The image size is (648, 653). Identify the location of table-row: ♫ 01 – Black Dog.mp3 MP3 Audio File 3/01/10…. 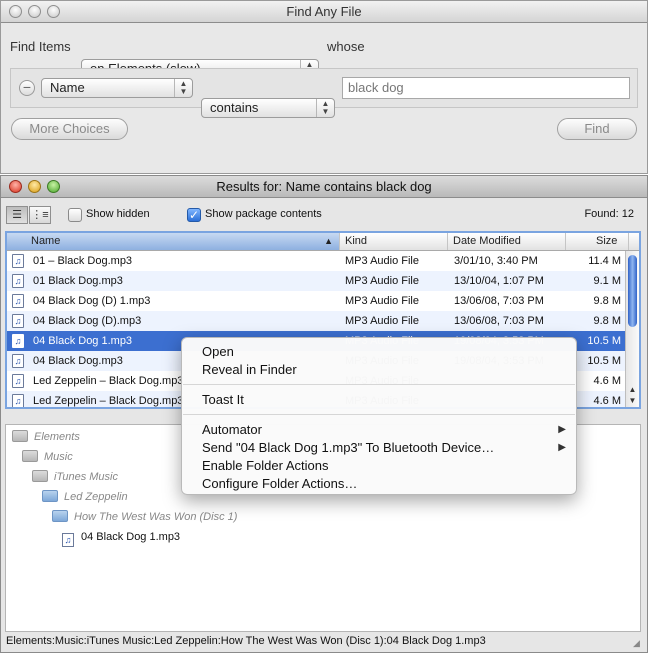
(323, 261).